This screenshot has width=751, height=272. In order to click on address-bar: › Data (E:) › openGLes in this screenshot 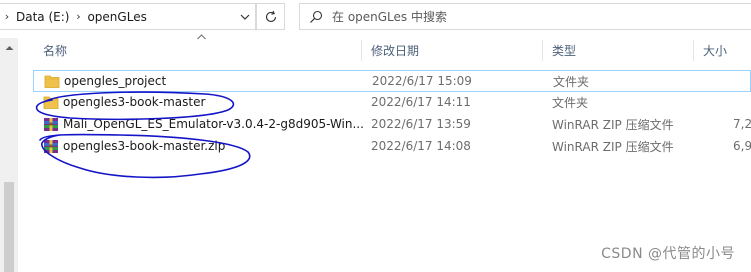, I will do `click(128, 16)`.